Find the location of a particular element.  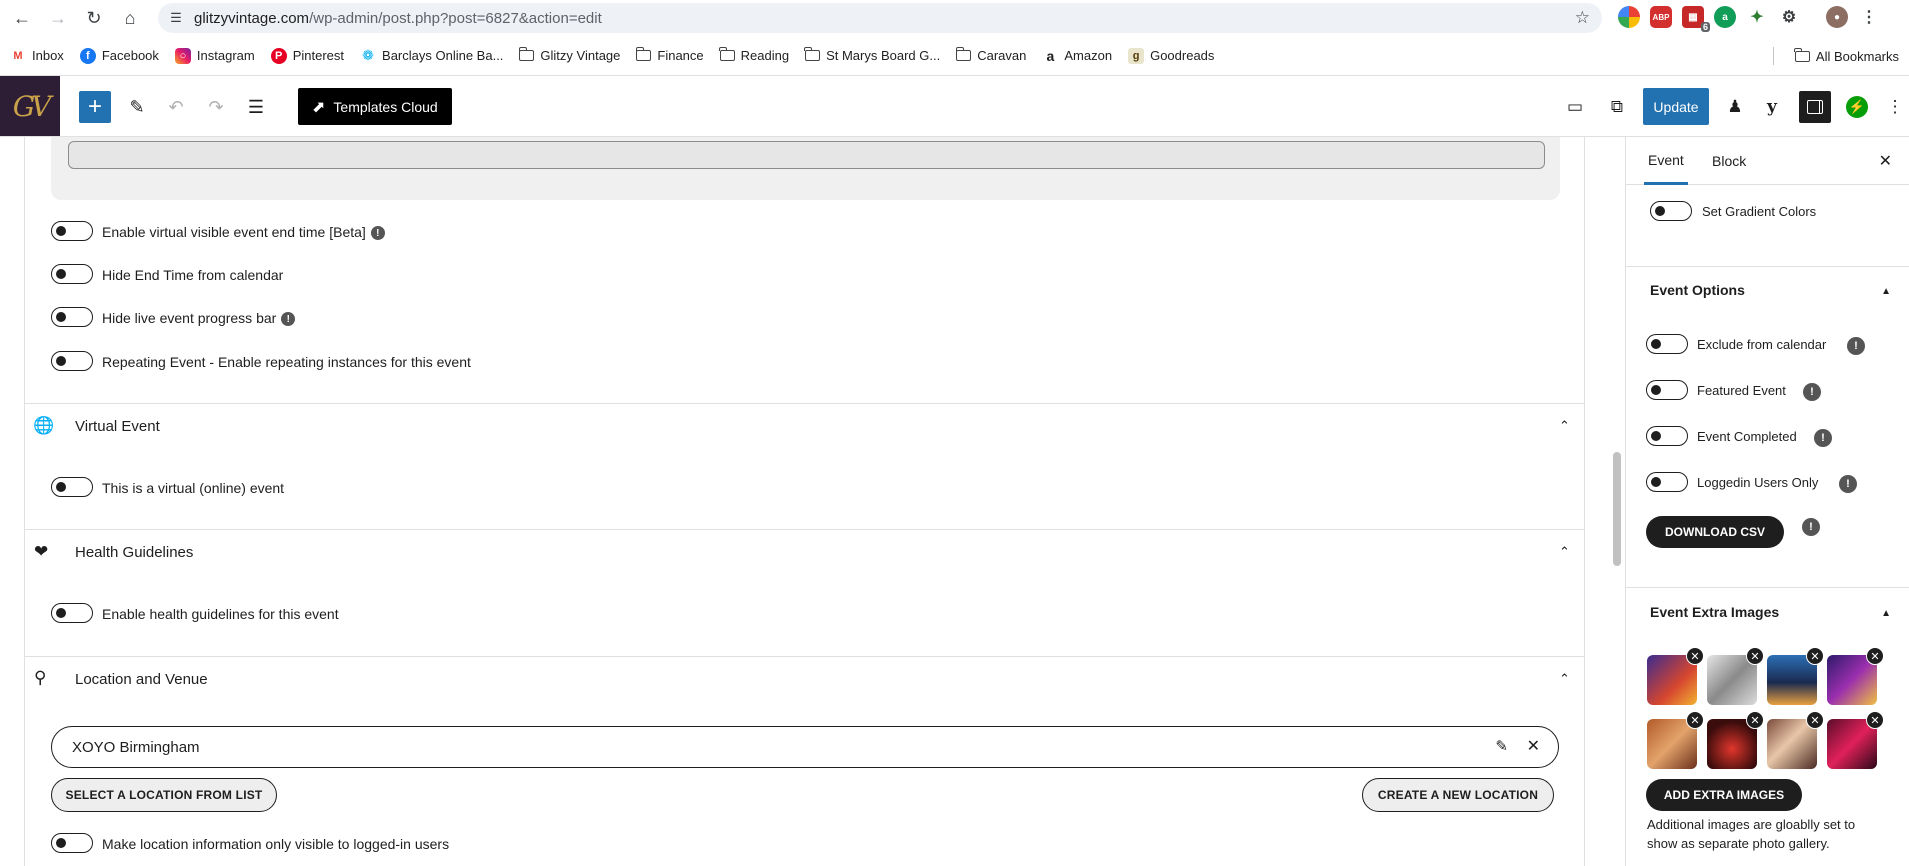

bookmark-amazon: a Amazon is located at coordinates (1077, 56).